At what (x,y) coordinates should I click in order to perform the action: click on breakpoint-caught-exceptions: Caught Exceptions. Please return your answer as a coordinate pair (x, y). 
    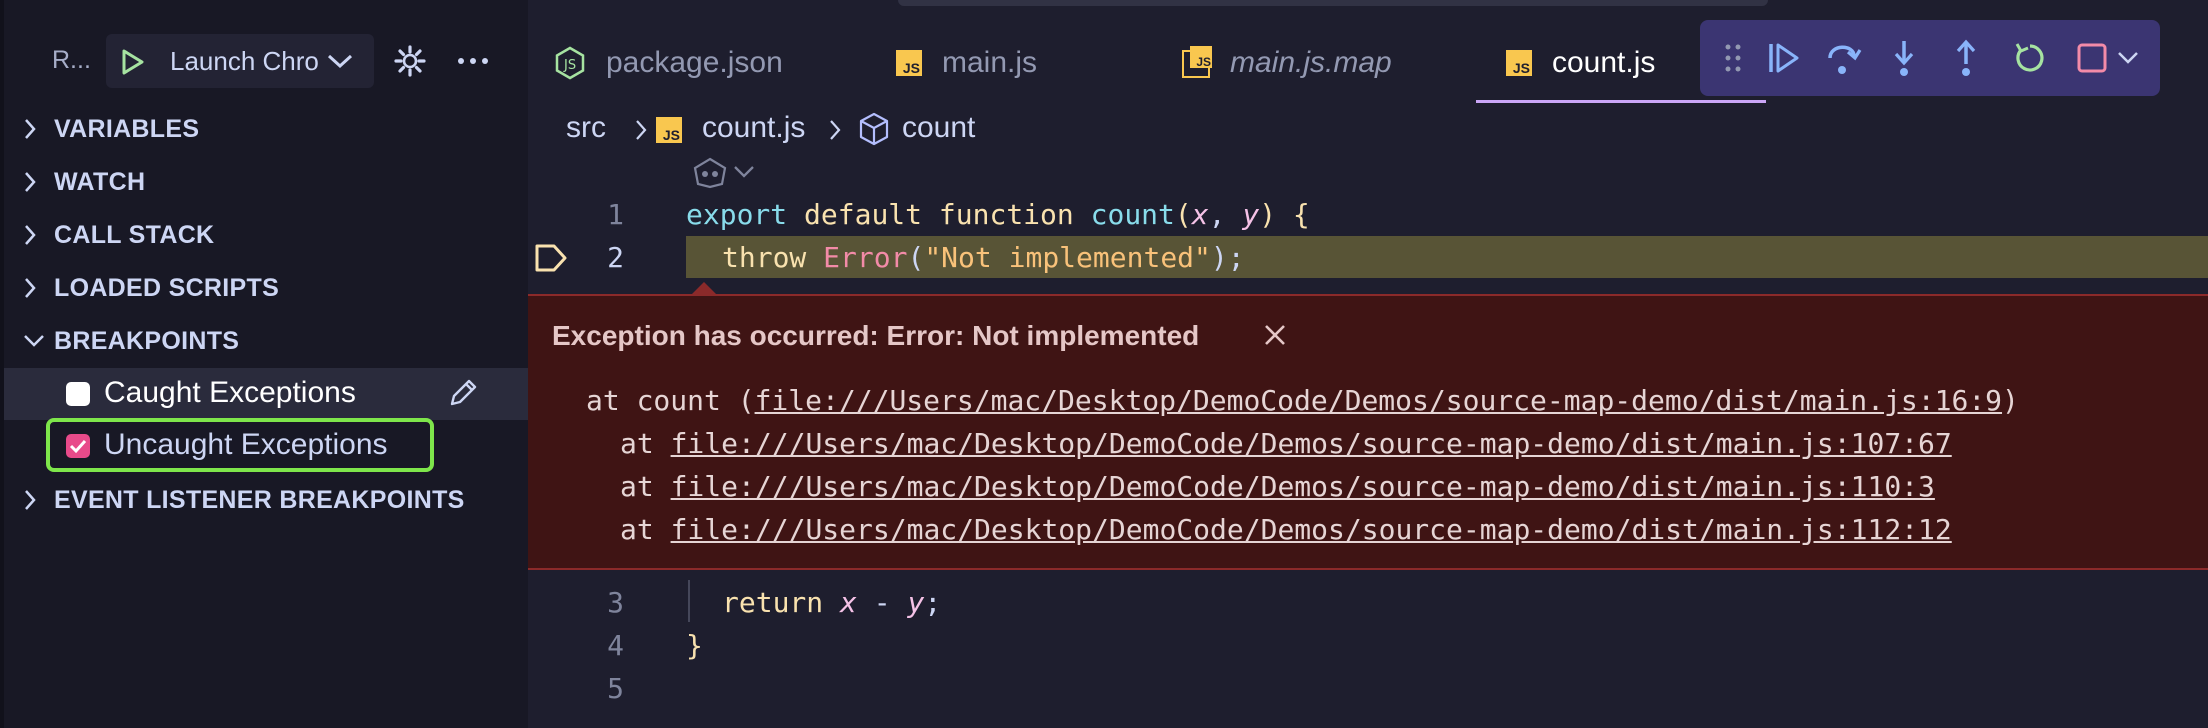
    Looking at the image, I should click on (266, 394).